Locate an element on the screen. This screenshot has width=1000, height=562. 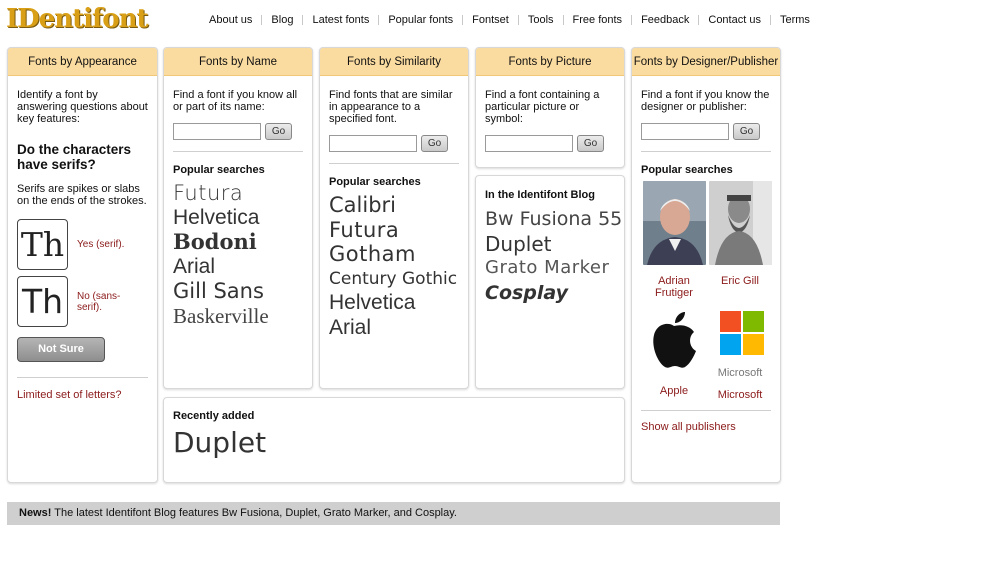
adrian-frutiger-photo is located at coordinates (674, 223).